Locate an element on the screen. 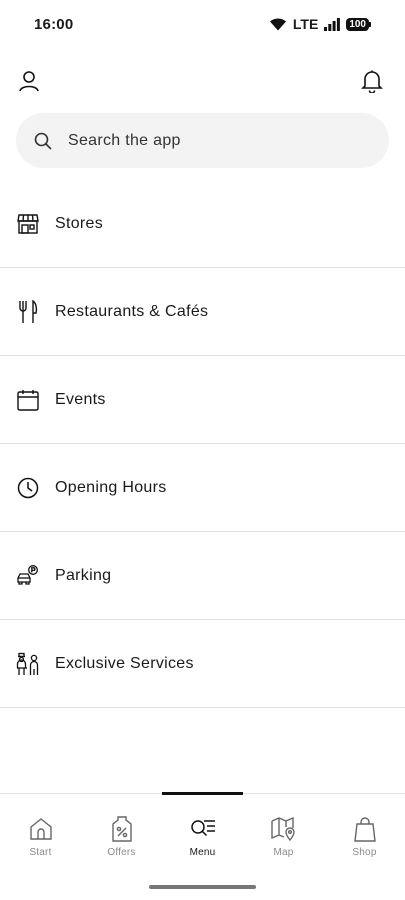 The image size is (405, 900). tab-menu: Menu is located at coordinates (202, 829).